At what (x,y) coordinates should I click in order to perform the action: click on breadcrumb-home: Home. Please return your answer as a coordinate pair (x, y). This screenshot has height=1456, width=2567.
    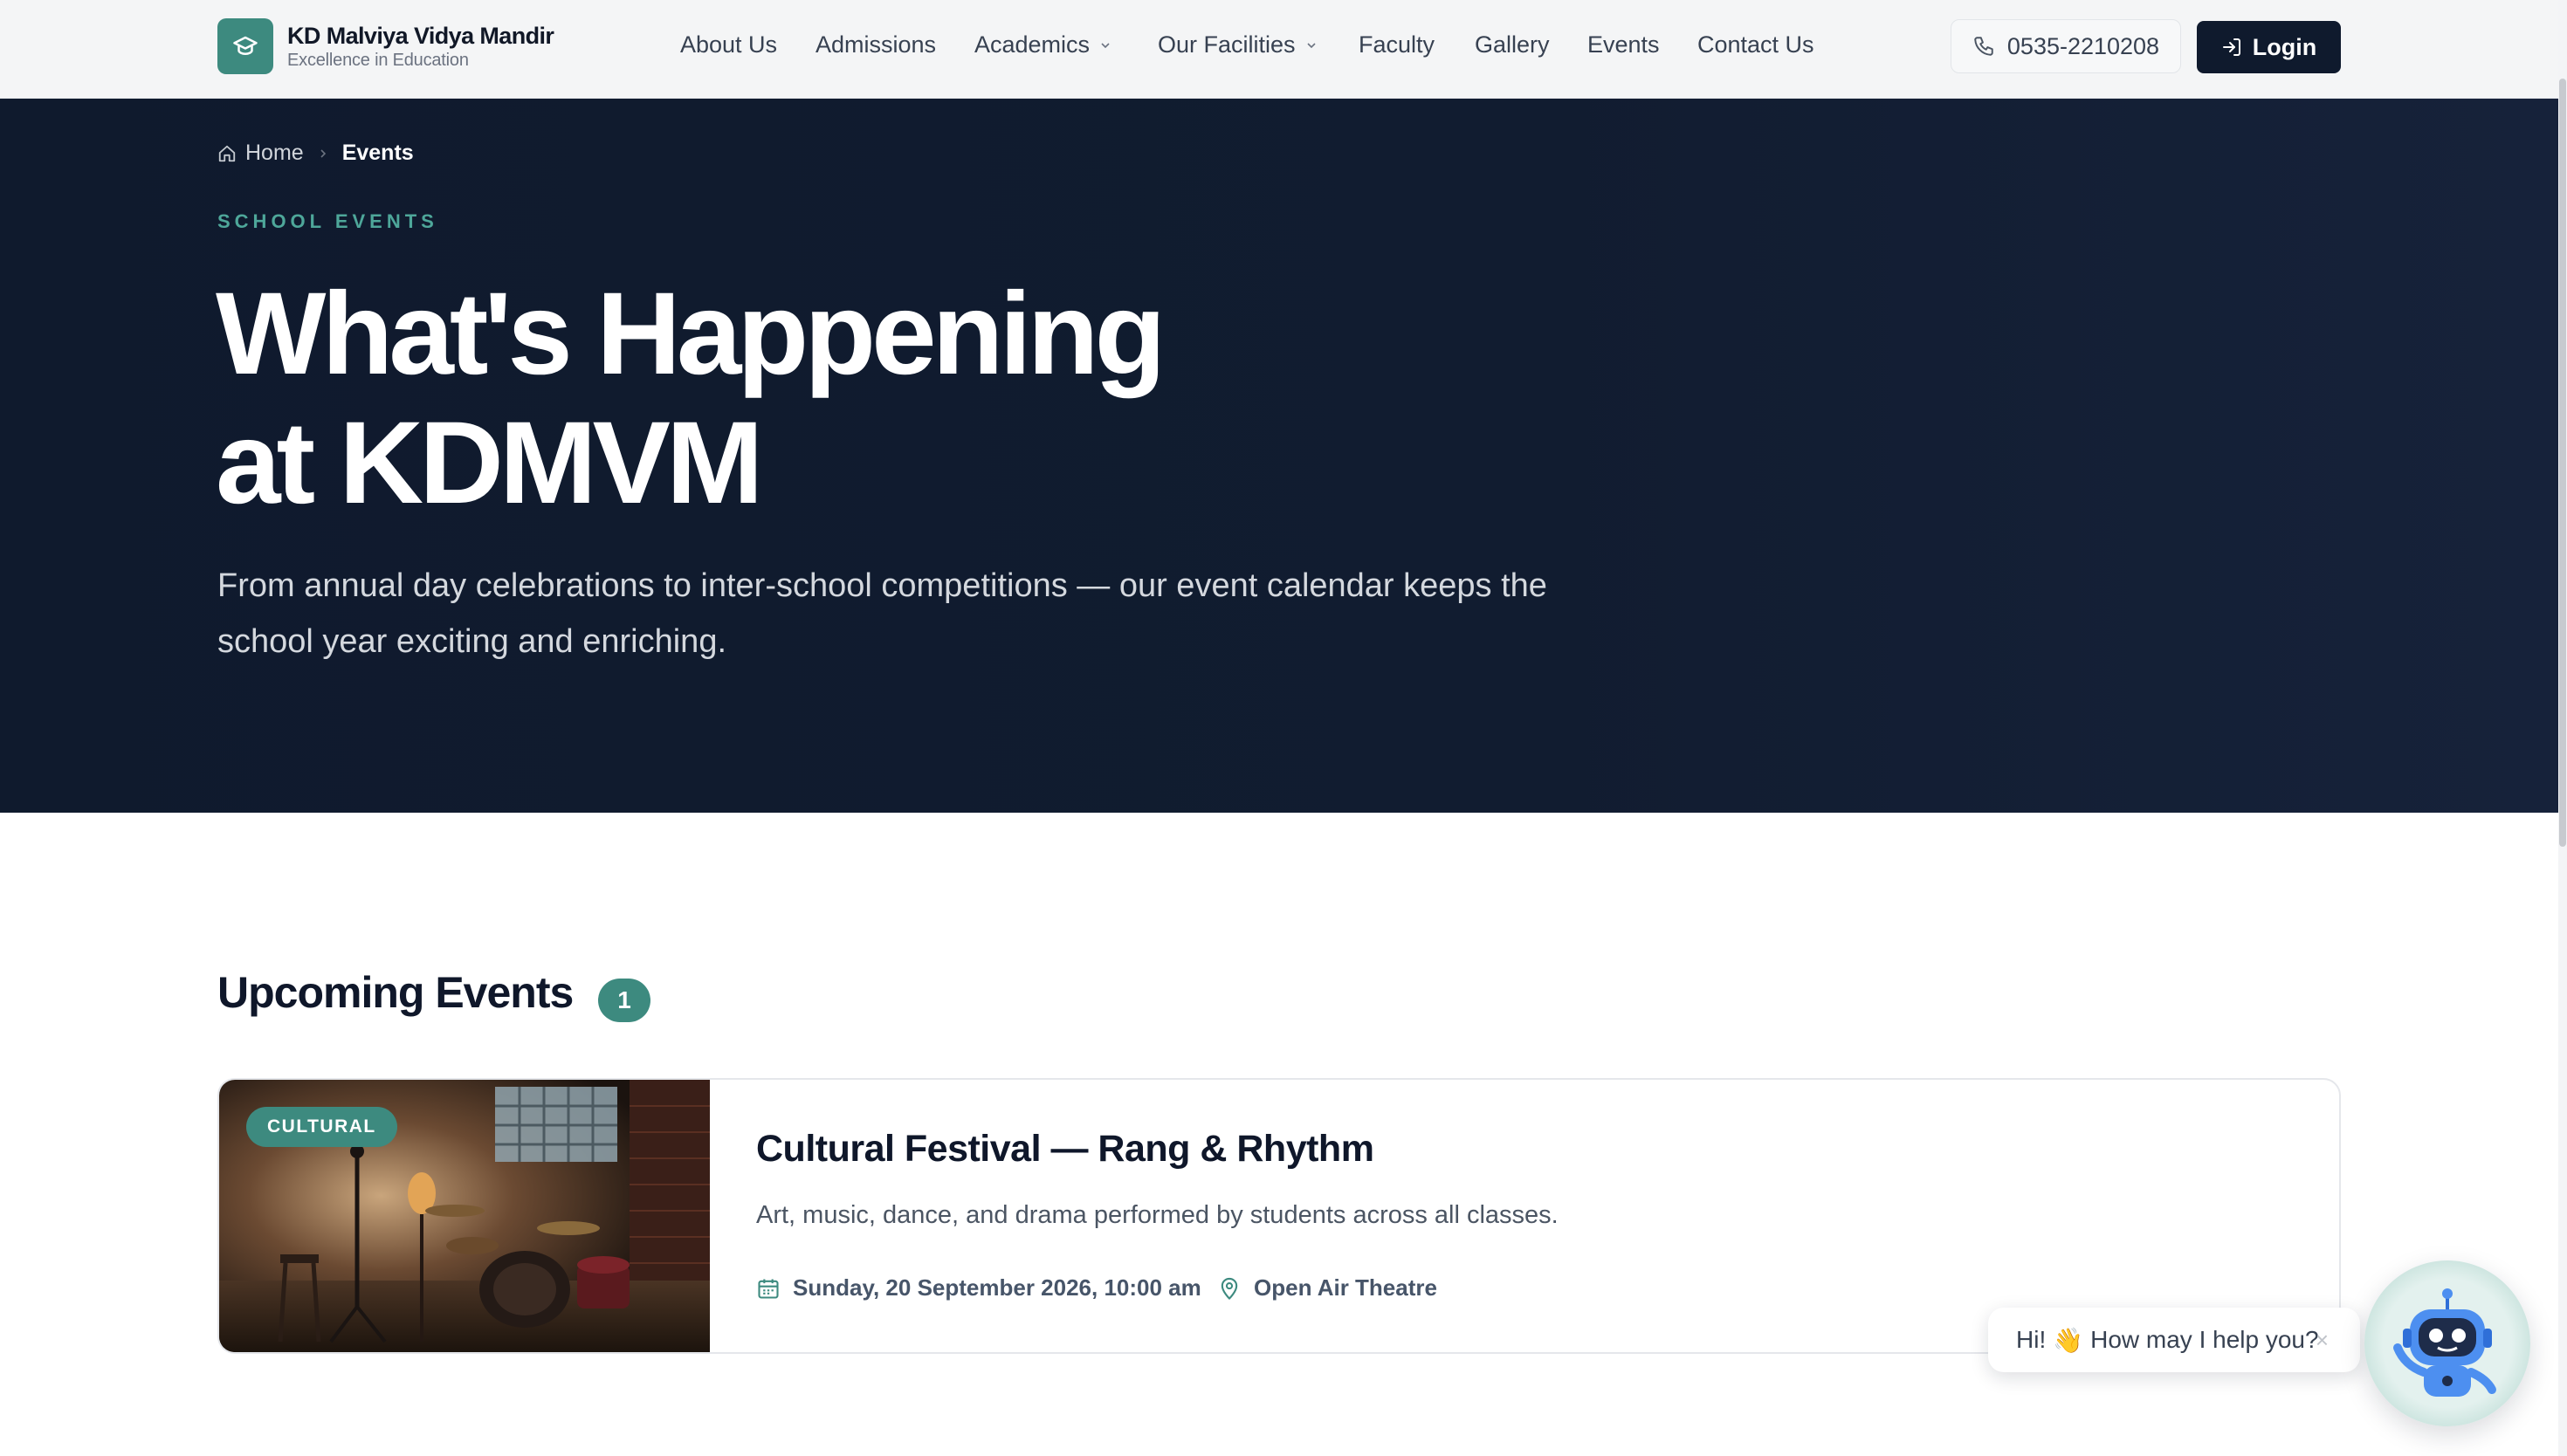
    Looking at the image, I should click on (260, 153).